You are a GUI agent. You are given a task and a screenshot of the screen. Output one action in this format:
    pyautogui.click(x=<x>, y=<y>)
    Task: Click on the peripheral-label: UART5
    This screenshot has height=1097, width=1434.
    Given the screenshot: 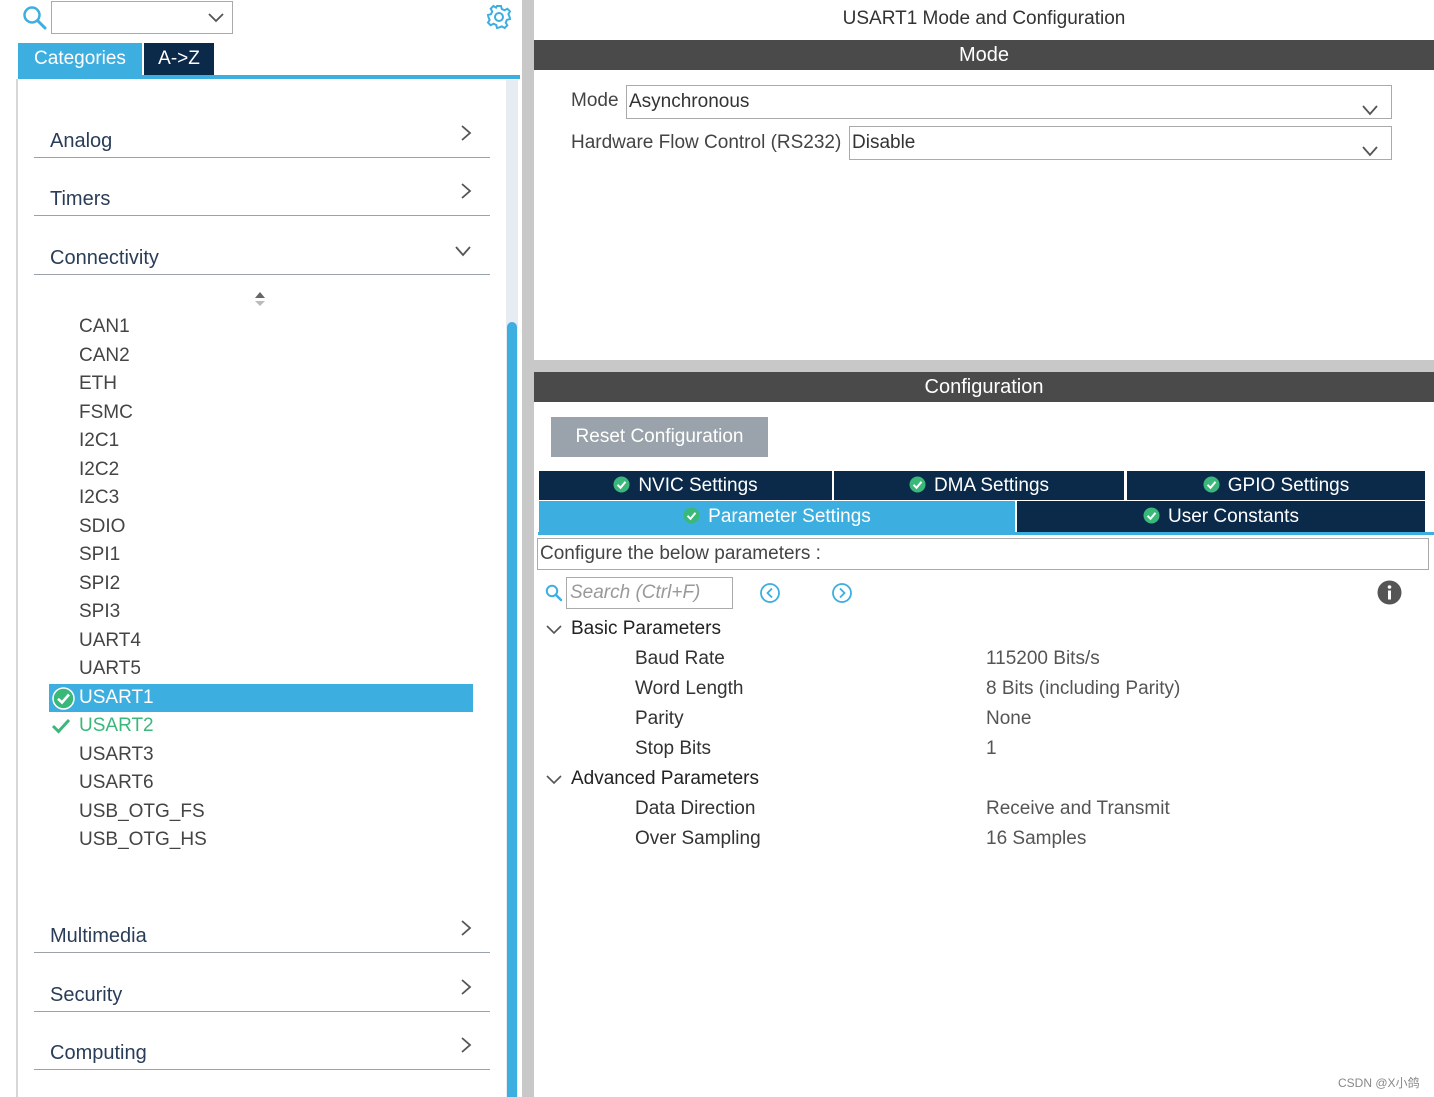 What is the action you would take?
    pyautogui.click(x=110, y=668)
    